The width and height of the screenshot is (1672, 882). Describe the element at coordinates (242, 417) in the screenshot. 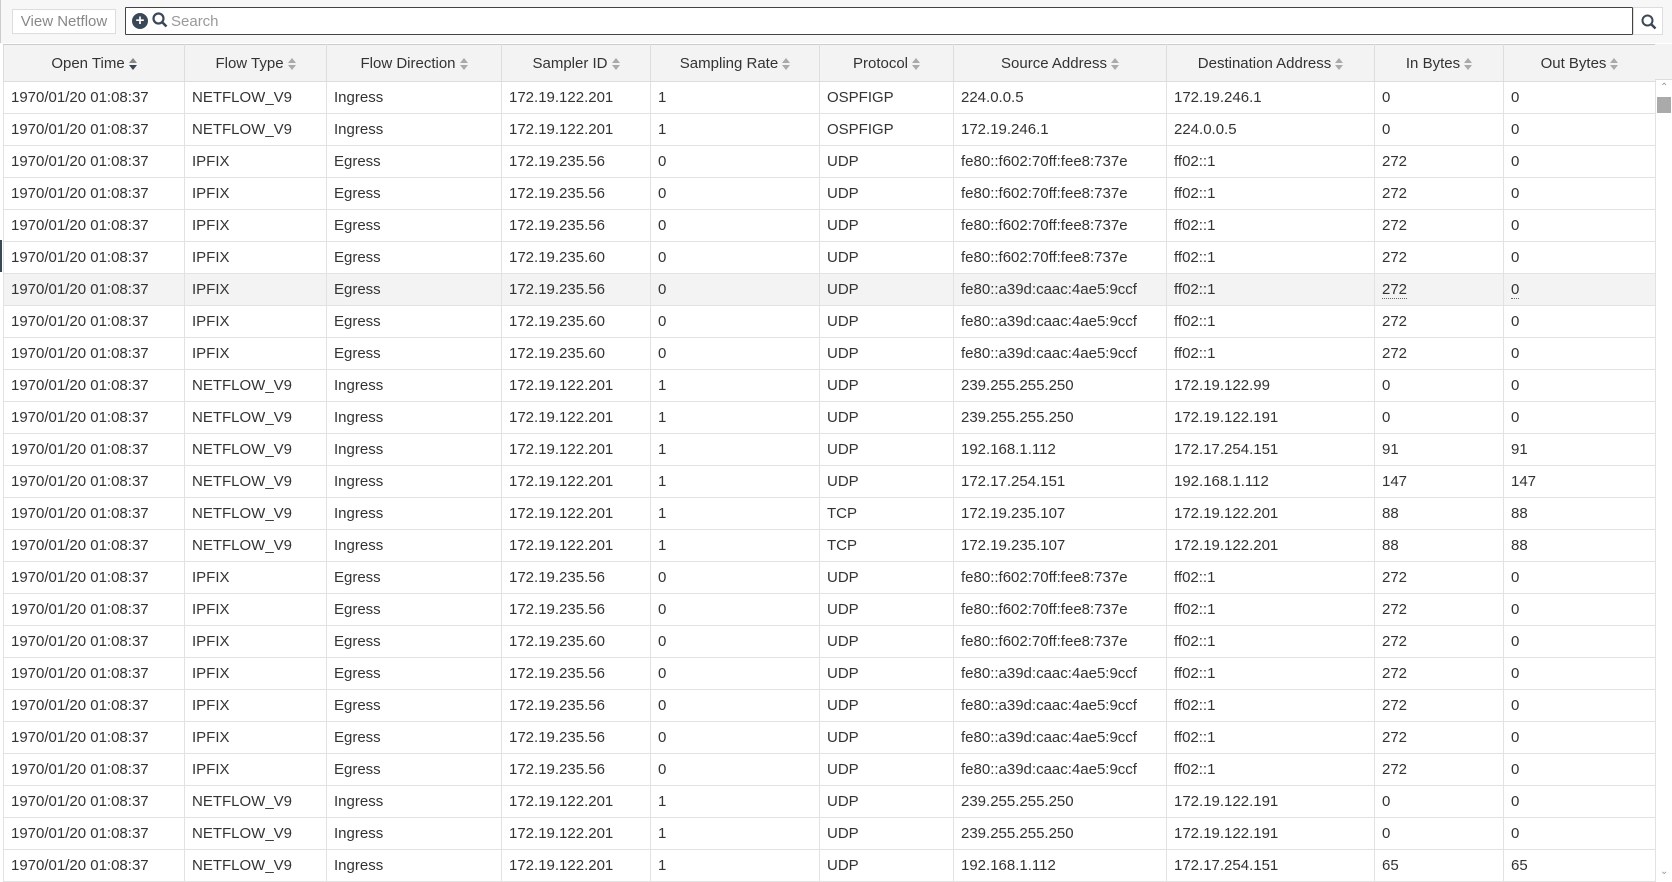

I see `cell-text: NETFLOW_V9` at that location.